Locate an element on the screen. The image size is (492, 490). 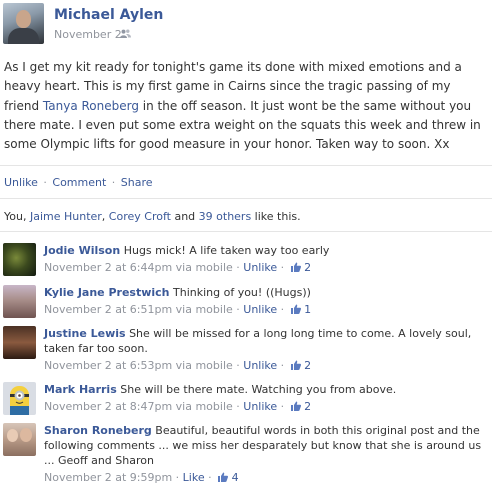
tagged-friend-link: Tanya Roneberg is located at coordinates (91, 106).